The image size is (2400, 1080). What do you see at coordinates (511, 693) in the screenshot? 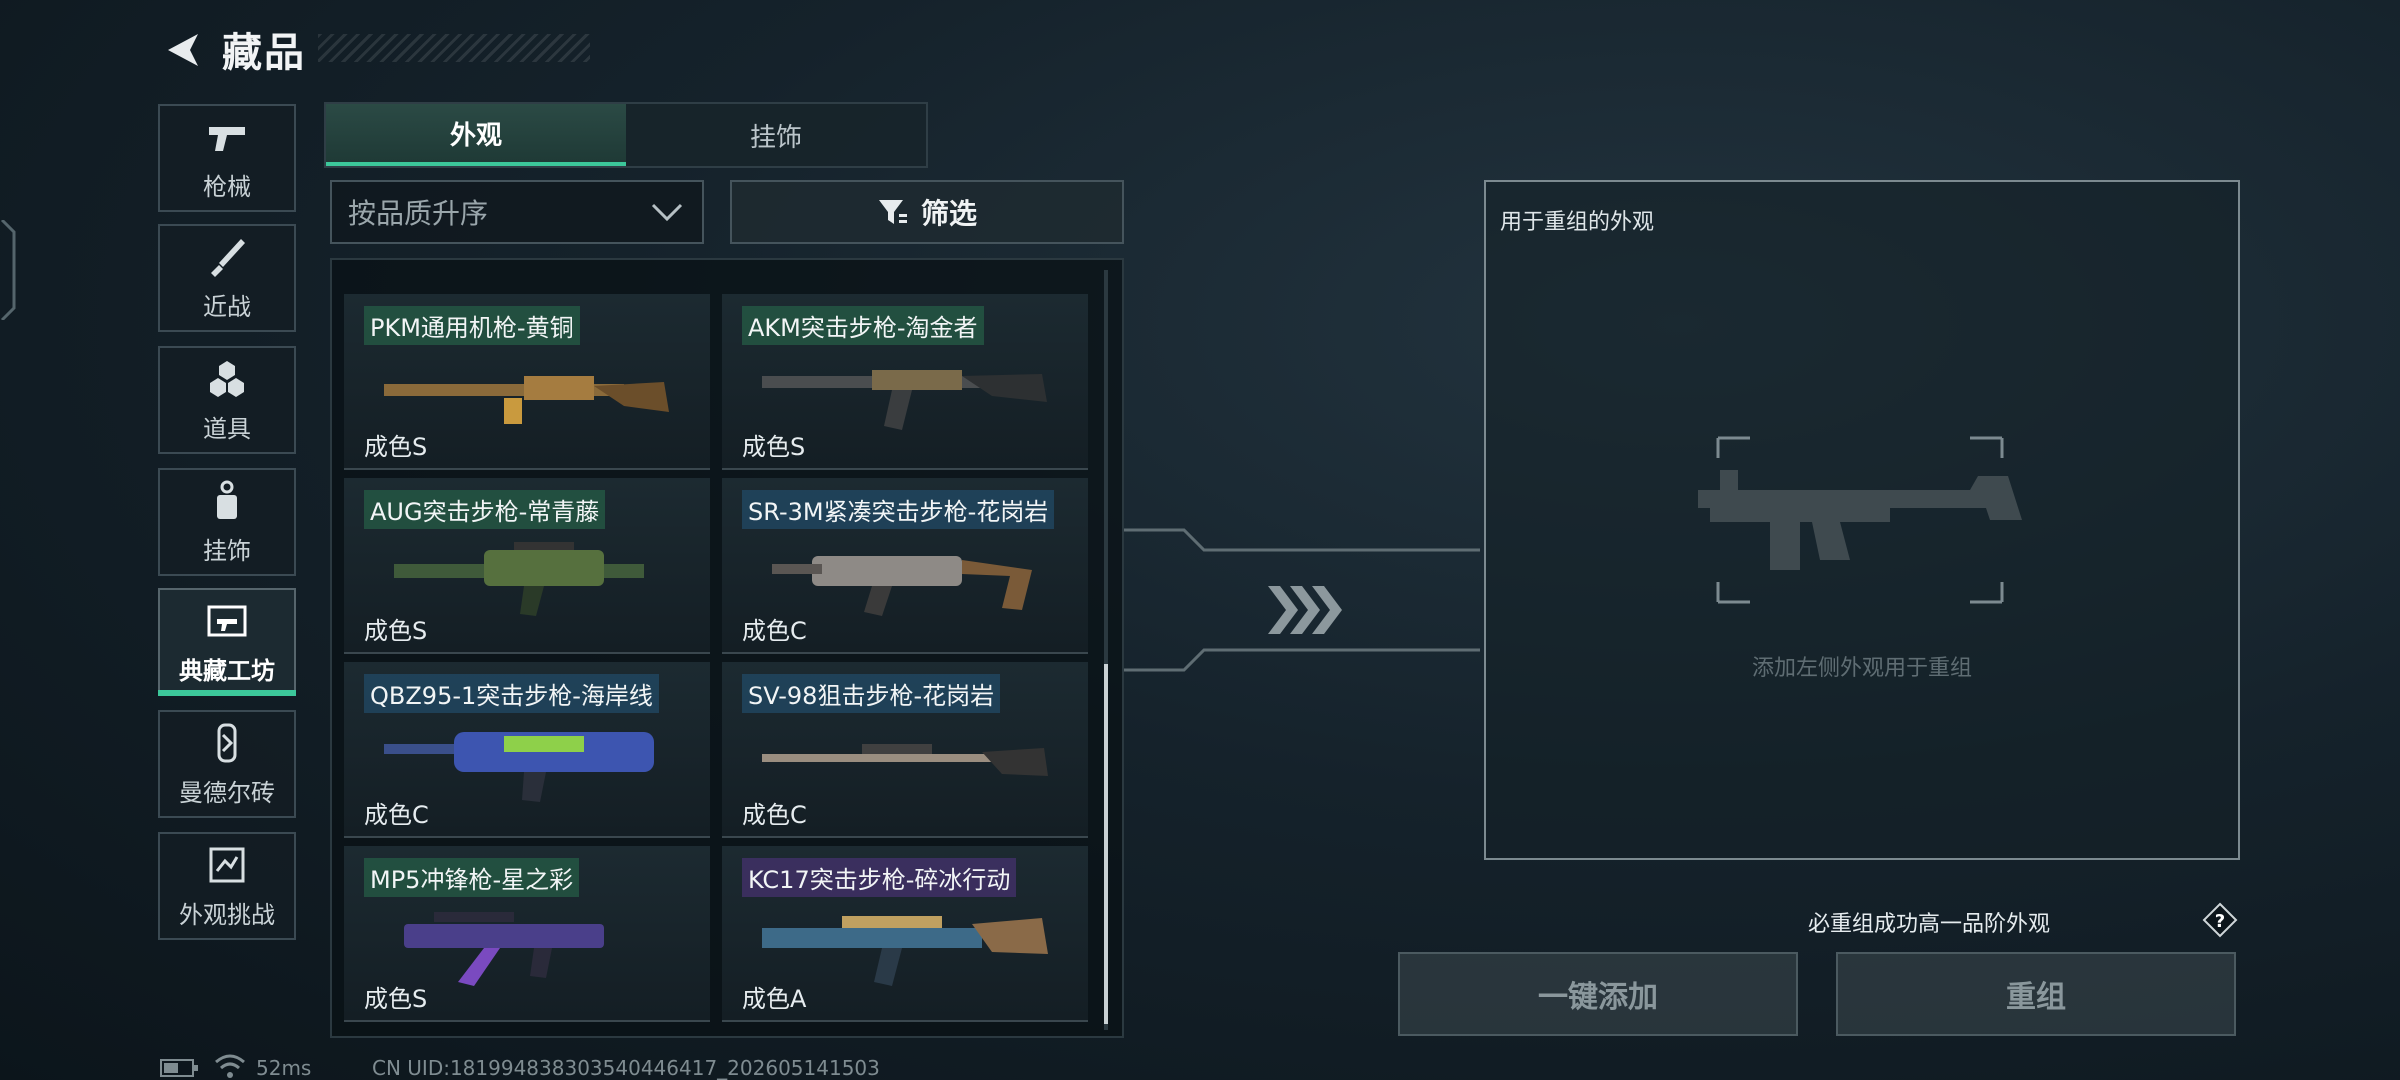
I see `skin-name: QBZ95-1突击步枪-海岸线` at bounding box center [511, 693].